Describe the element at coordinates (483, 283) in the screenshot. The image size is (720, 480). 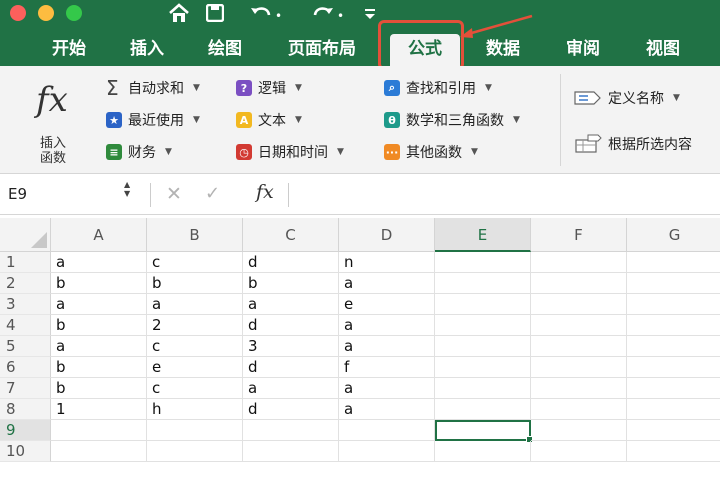
I see `cell-e2` at that location.